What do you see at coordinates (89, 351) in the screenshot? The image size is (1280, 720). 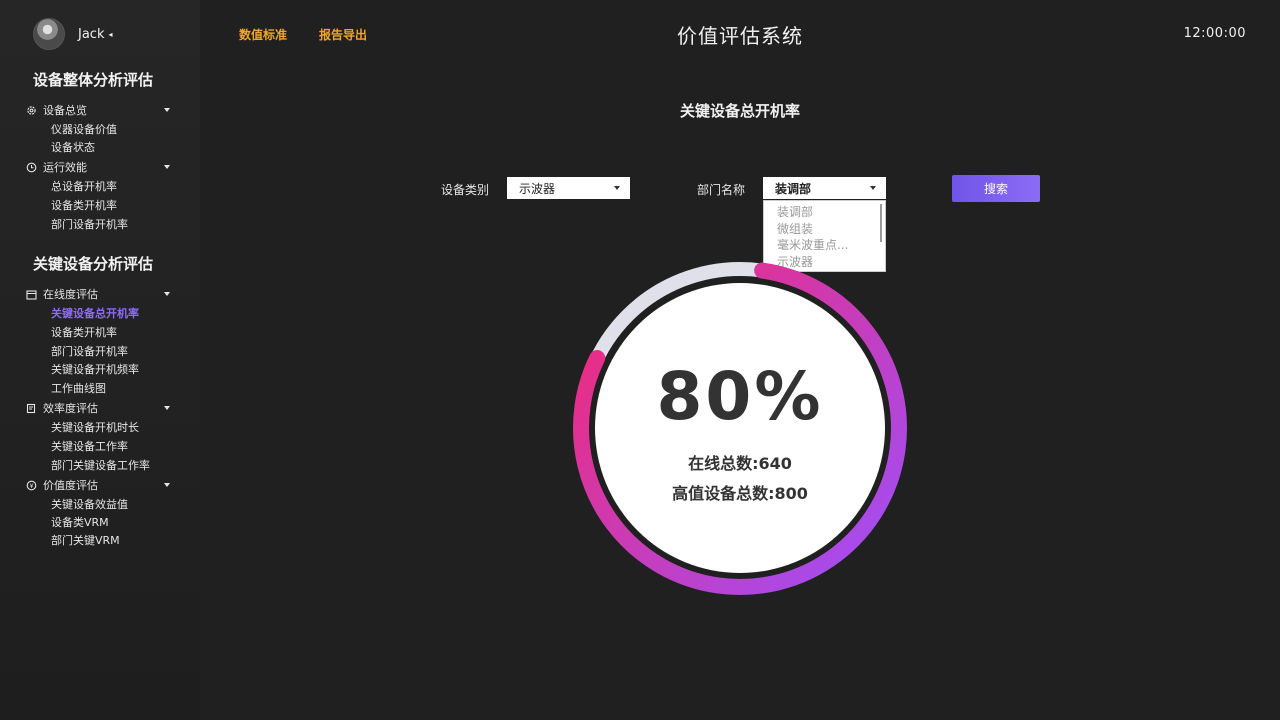 I see `sidebar-item-key-dept-uptime: 部门设备开机率` at bounding box center [89, 351].